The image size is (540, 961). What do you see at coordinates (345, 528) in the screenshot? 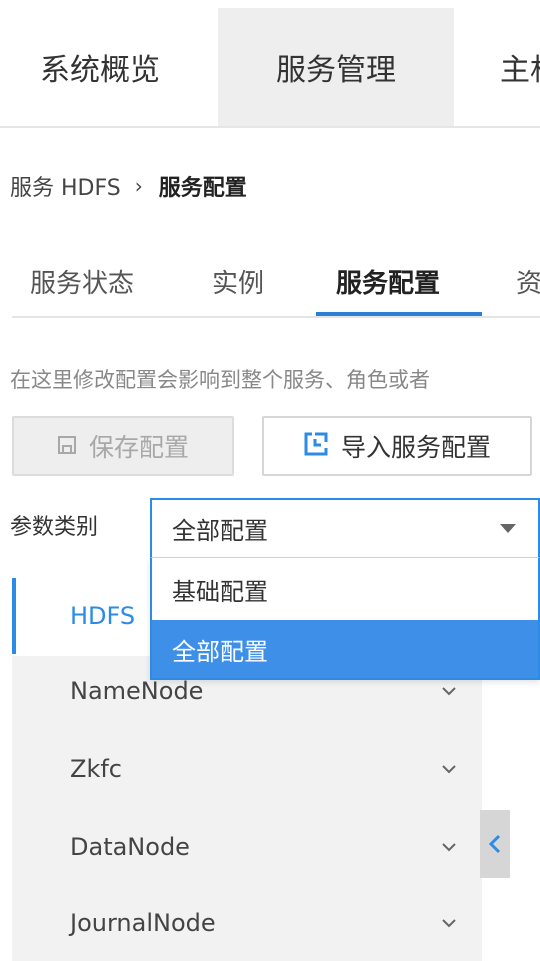
I see `param-category-select: 全部配置` at bounding box center [345, 528].